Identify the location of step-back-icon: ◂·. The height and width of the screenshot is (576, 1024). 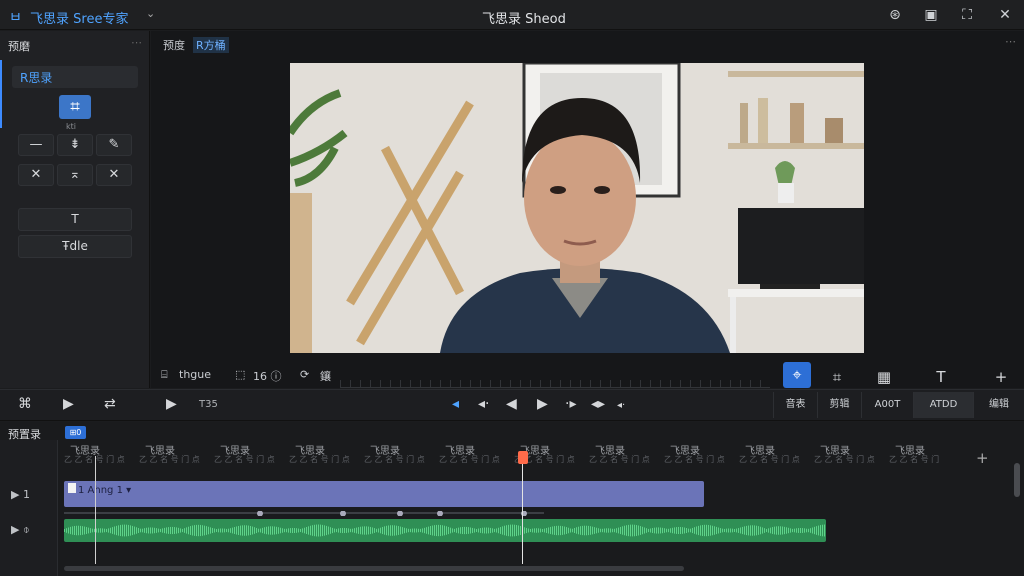
(483, 404).